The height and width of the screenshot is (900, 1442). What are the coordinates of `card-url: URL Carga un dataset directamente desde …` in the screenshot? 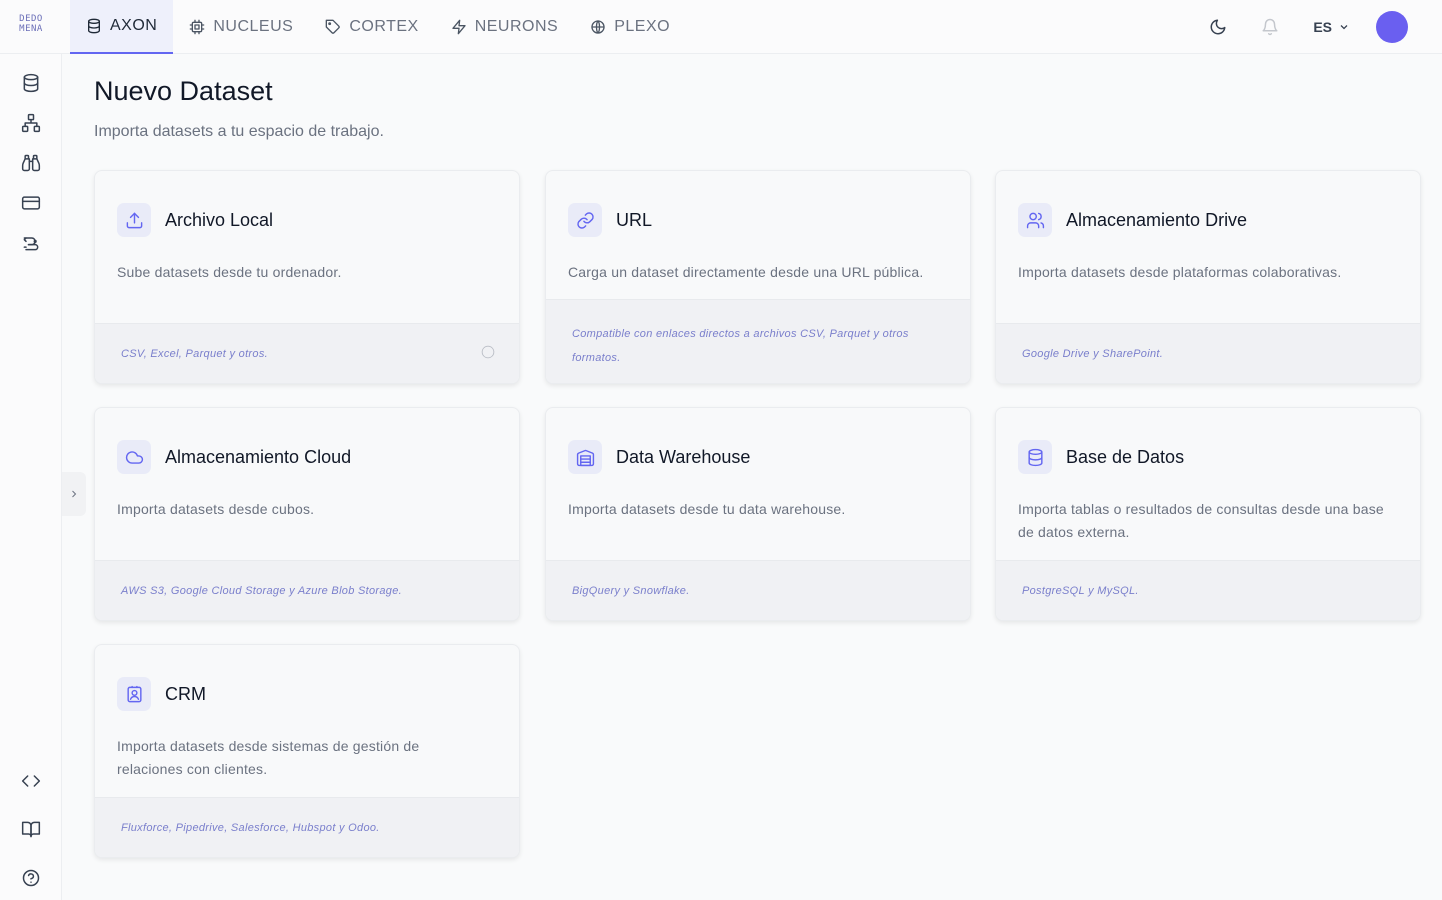 It's located at (758, 277).